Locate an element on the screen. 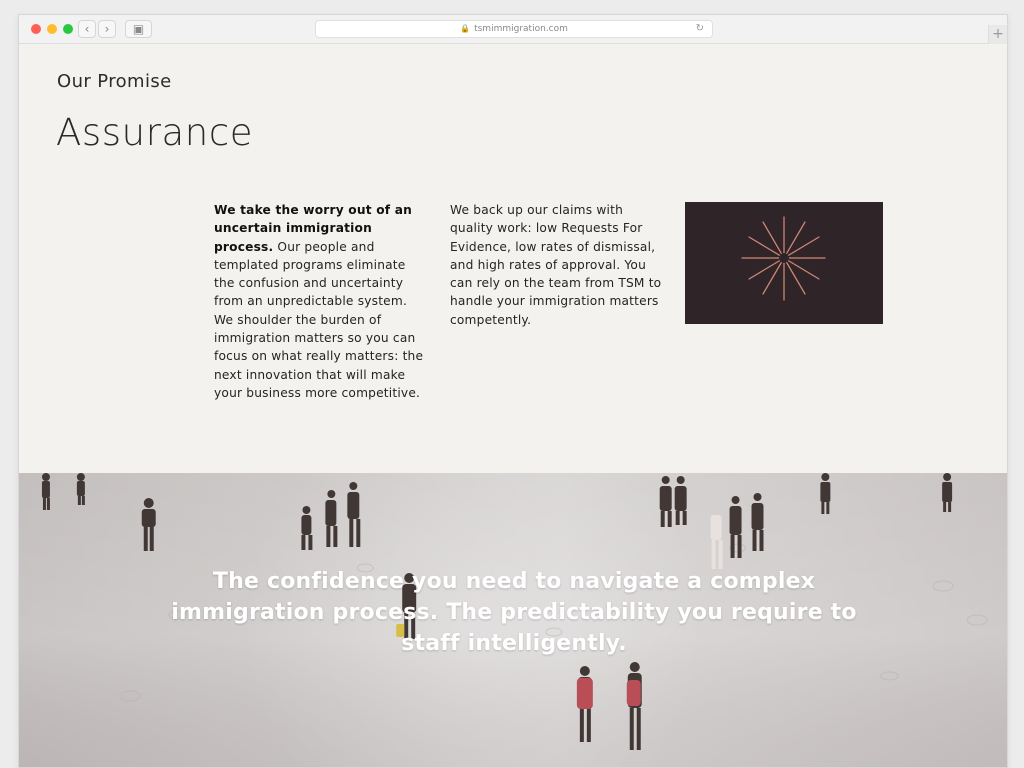 This screenshot has height=768, width=1024. close-window-button is located at coordinates (36, 29).